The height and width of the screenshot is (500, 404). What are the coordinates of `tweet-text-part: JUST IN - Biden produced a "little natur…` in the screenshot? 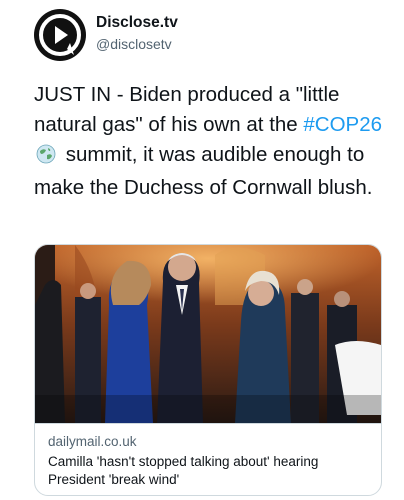 It's located at (187, 109).